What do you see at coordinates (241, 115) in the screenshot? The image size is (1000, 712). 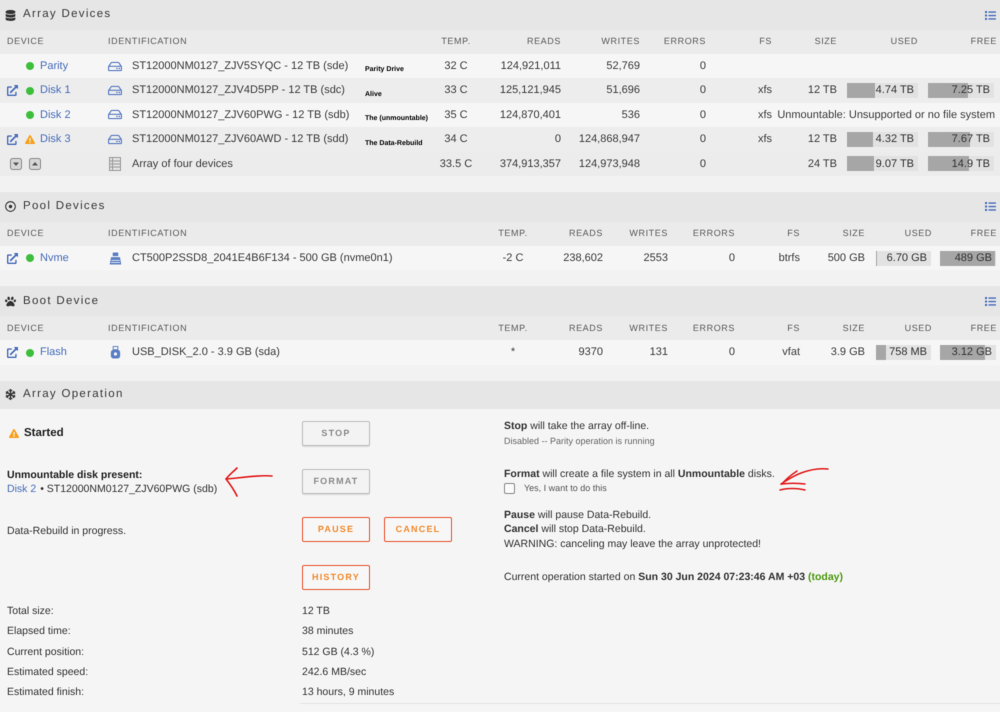 I see `device-identification: ST12000NM0127_ZJV60PWG - 12 TB (sdb)` at bounding box center [241, 115].